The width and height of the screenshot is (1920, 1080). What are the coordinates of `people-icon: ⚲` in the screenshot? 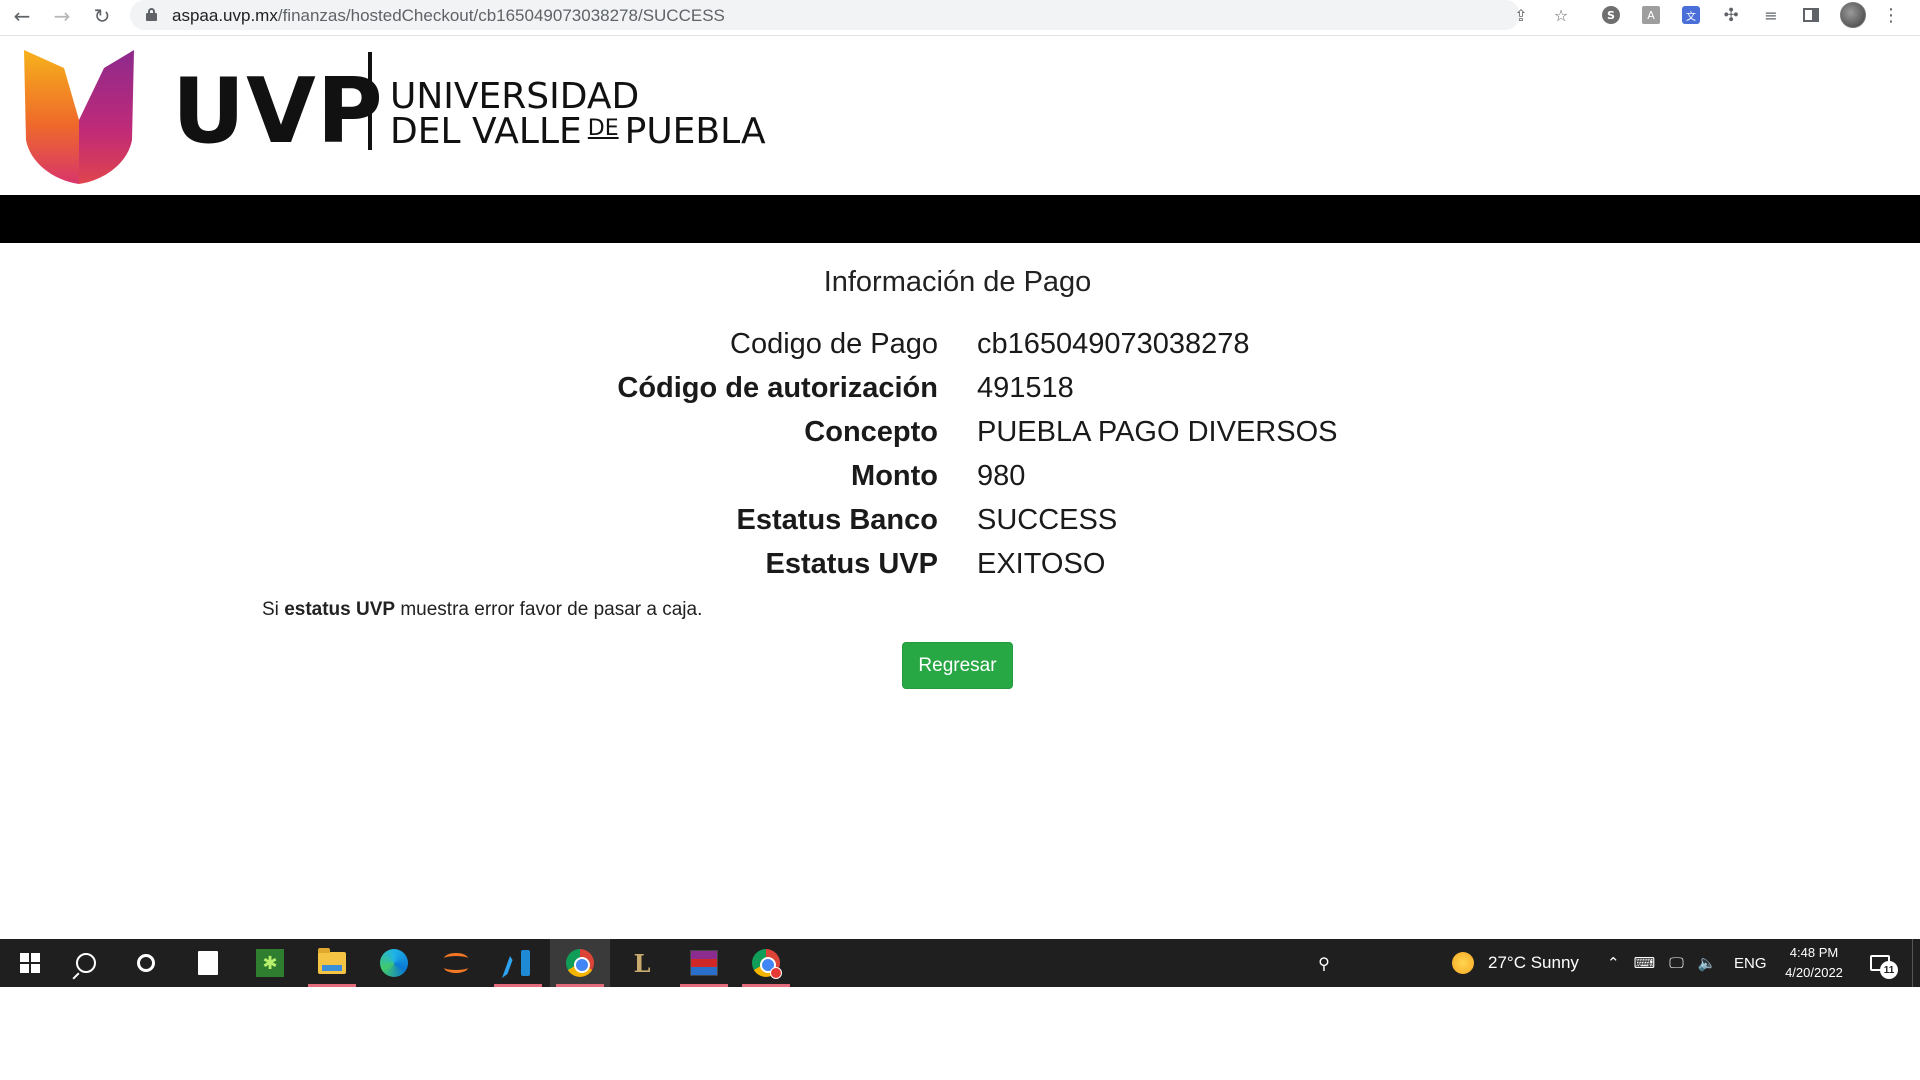 It's located at (1324, 963).